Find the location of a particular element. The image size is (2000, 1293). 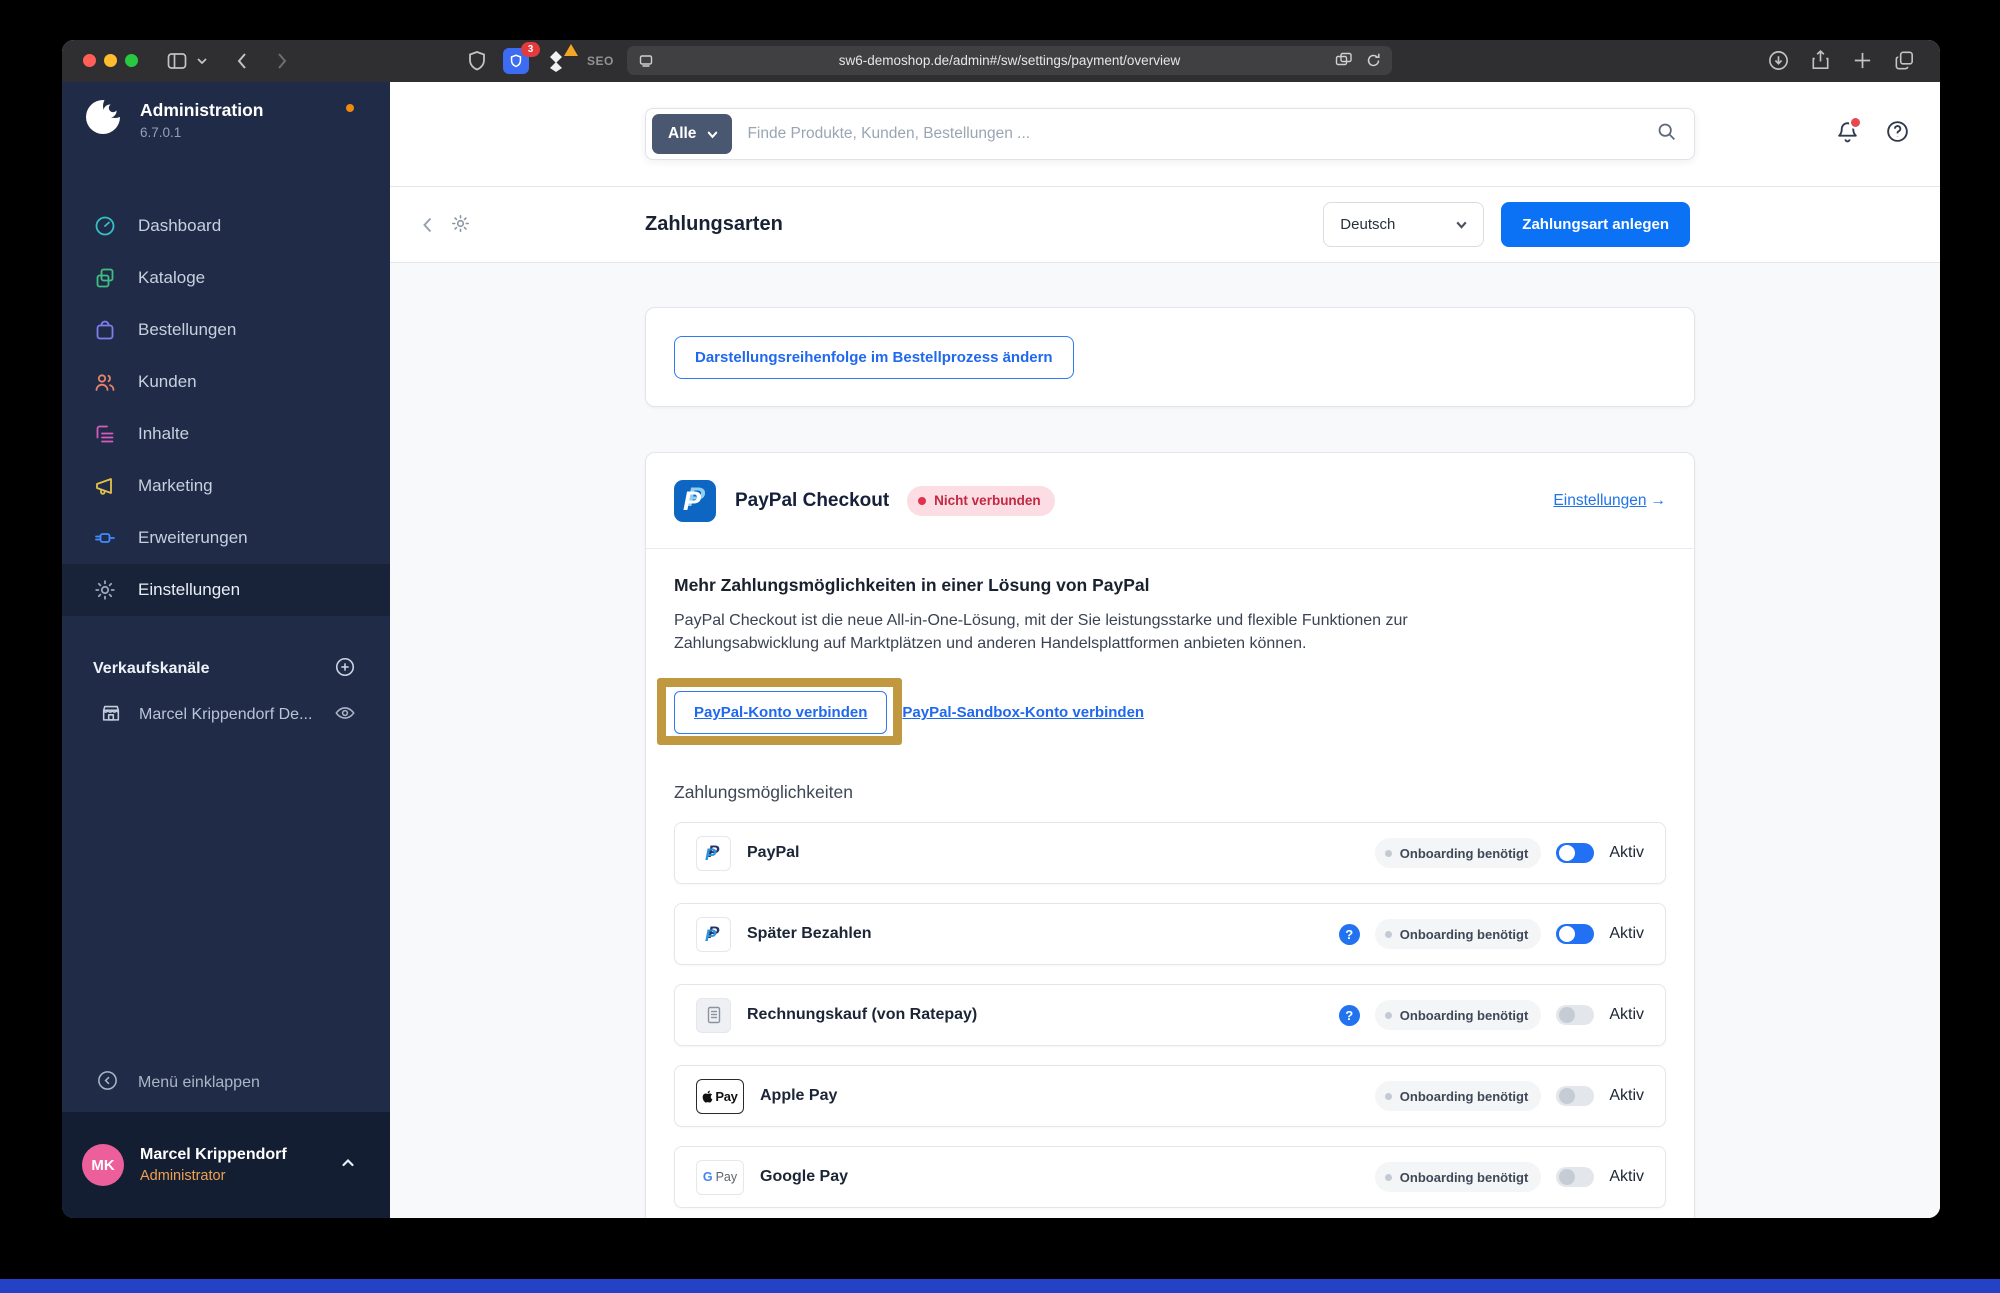

window-minimize-button is located at coordinates (110, 60).